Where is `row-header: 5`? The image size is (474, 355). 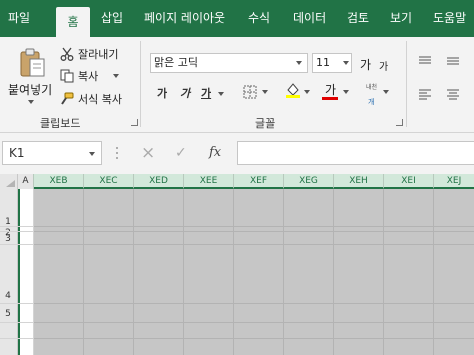
row-header: 5 is located at coordinates (8, 314).